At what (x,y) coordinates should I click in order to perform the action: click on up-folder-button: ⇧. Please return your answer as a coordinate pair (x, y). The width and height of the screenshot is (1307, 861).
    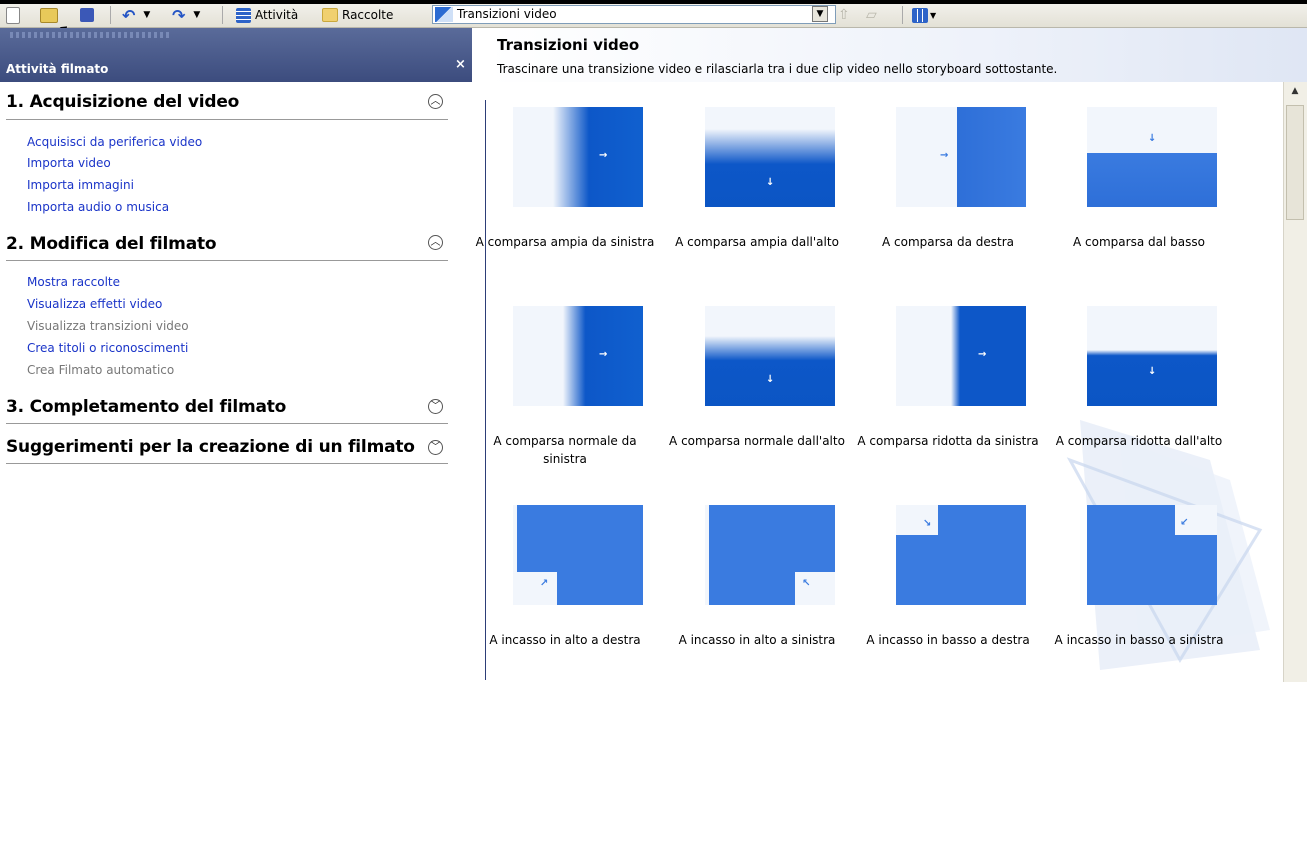
    Looking at the image, I should click on (844, 15).